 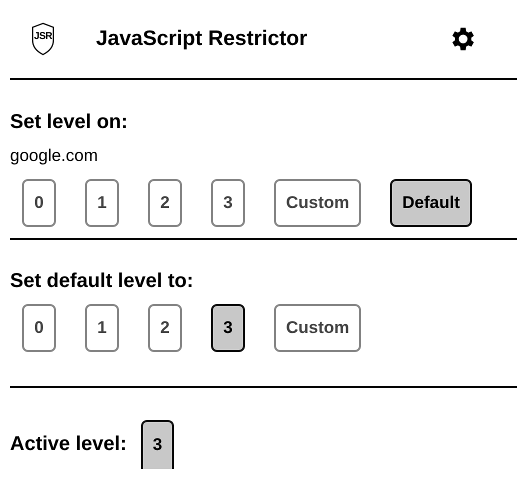 What do you see at coordinates (102, 281) in the screenshot?
I see `section-heading: Set default level to:` at bounding box center [102, 281].